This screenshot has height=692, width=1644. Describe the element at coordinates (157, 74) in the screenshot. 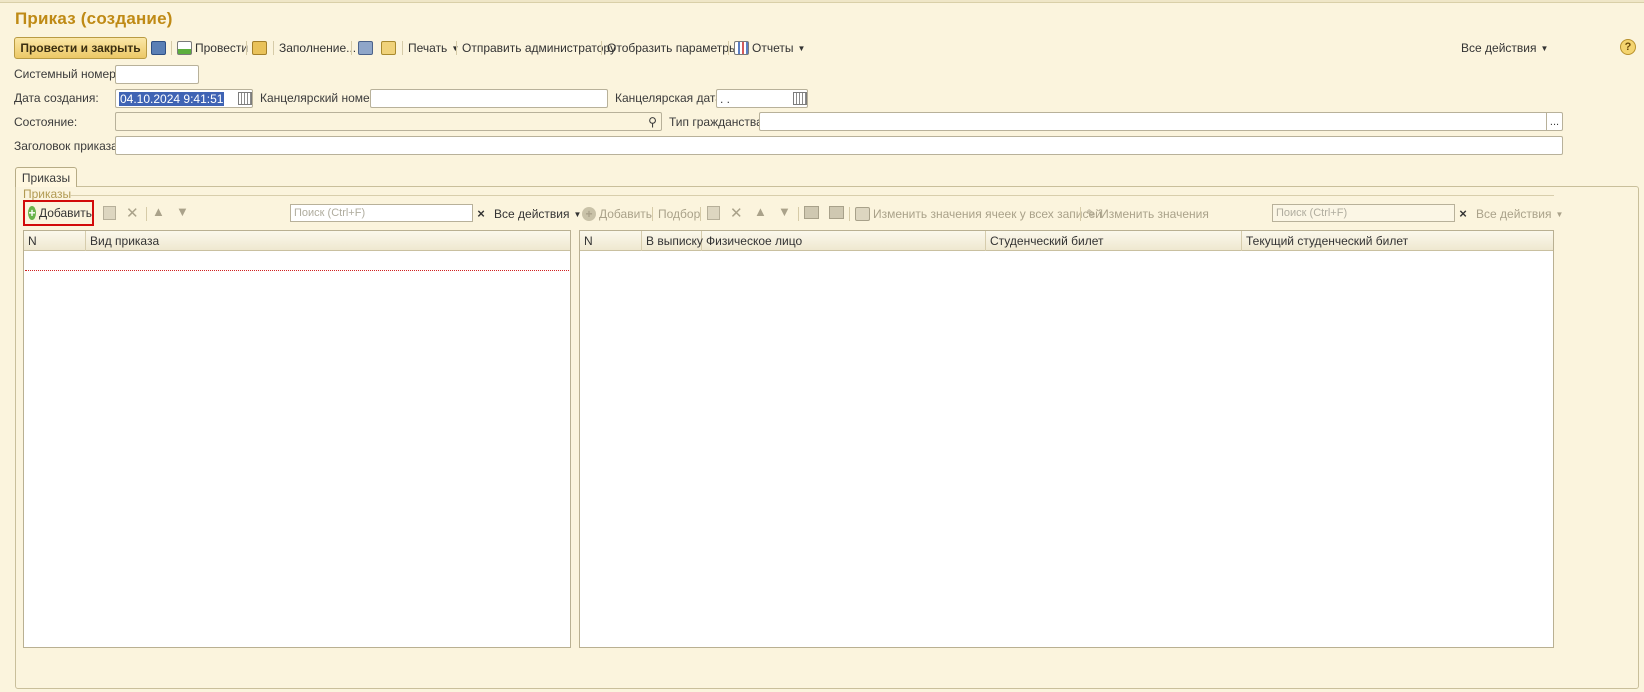

I see `system-number-field` at that location.